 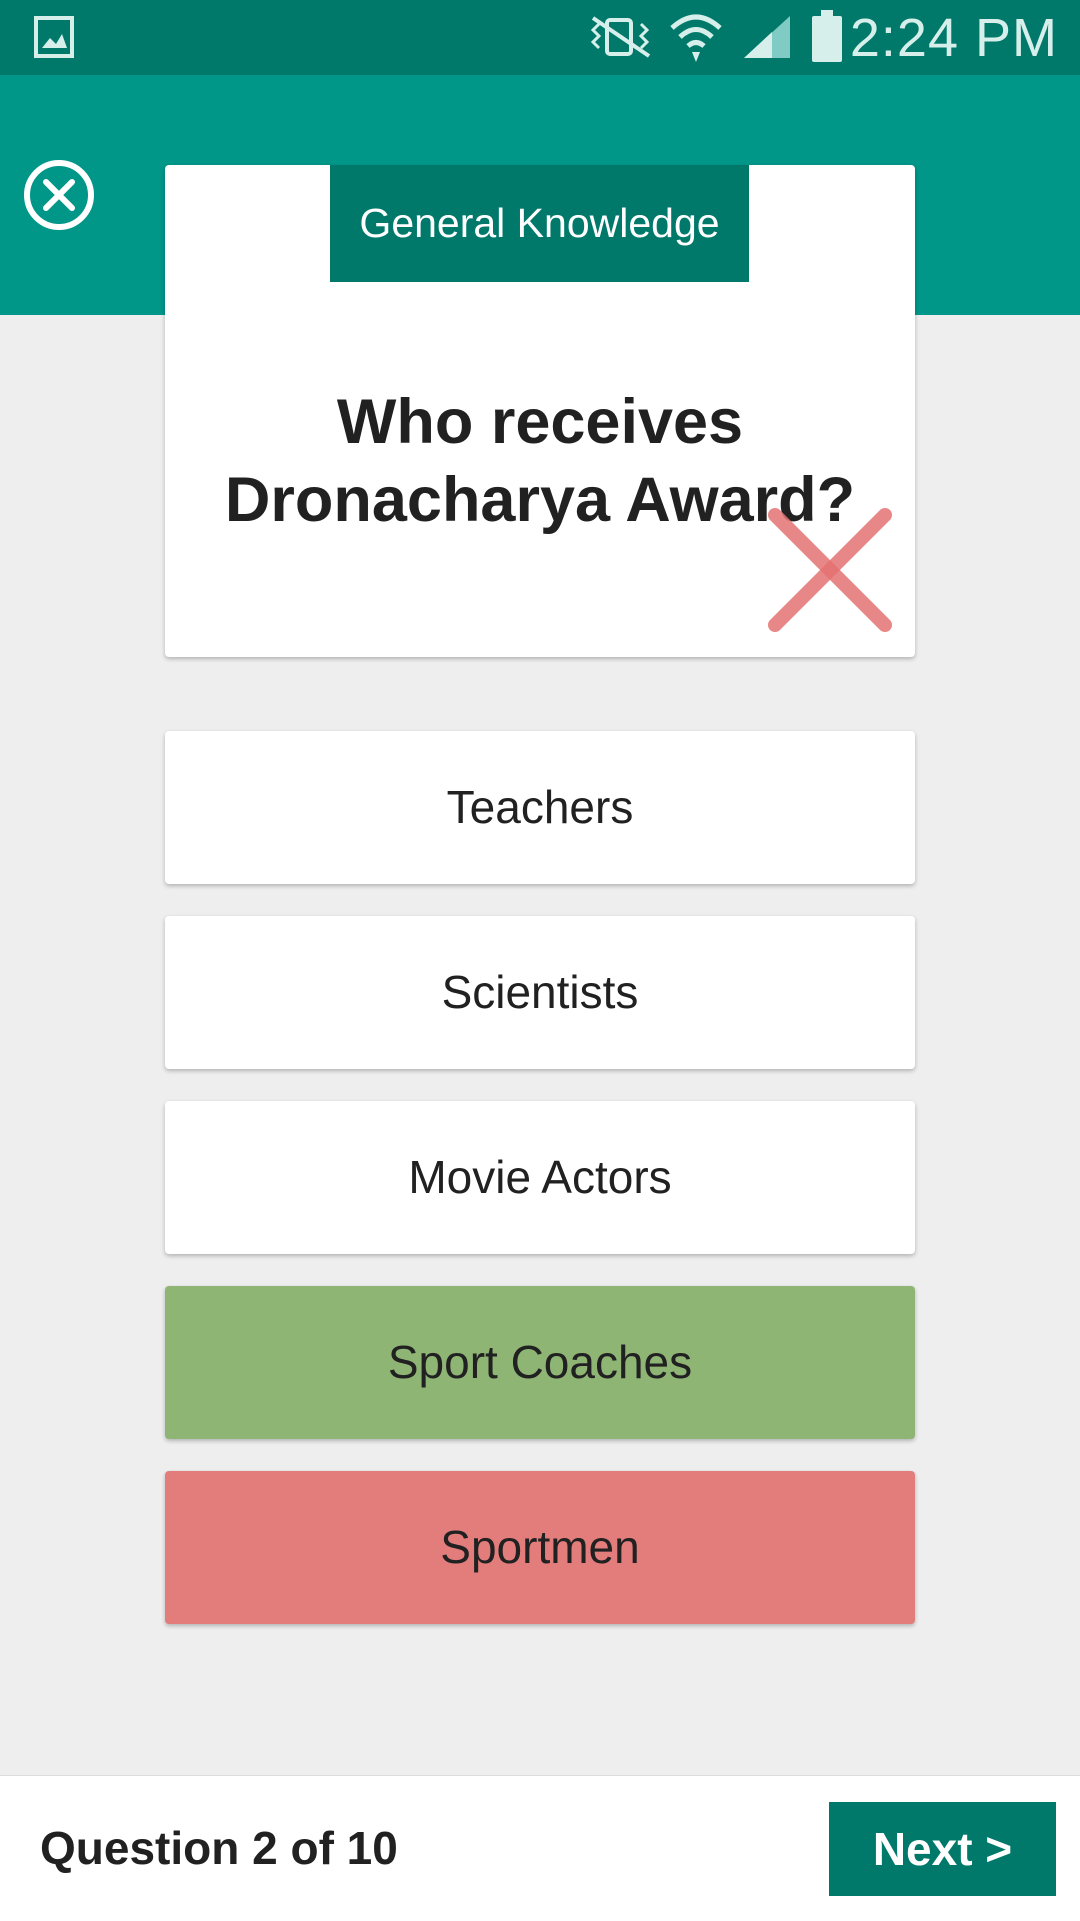 I want to click on question-progress: Question 2 of 10, so click(x=219, y=1848).